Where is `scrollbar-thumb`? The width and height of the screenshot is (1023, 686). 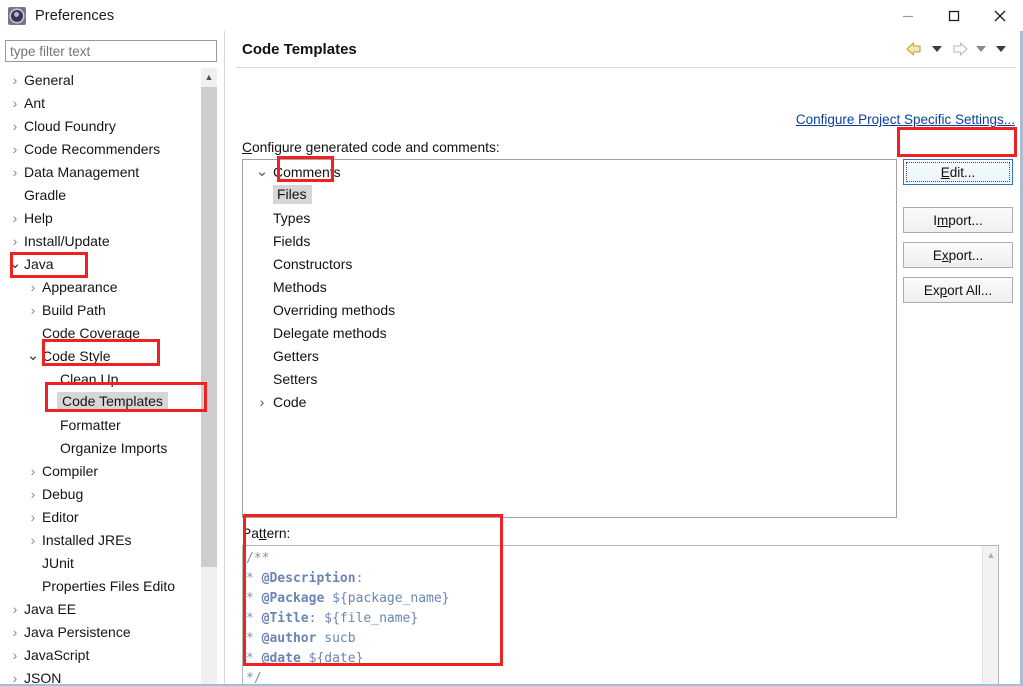 scrollbar-thumb is located at coordinates (209, 327).